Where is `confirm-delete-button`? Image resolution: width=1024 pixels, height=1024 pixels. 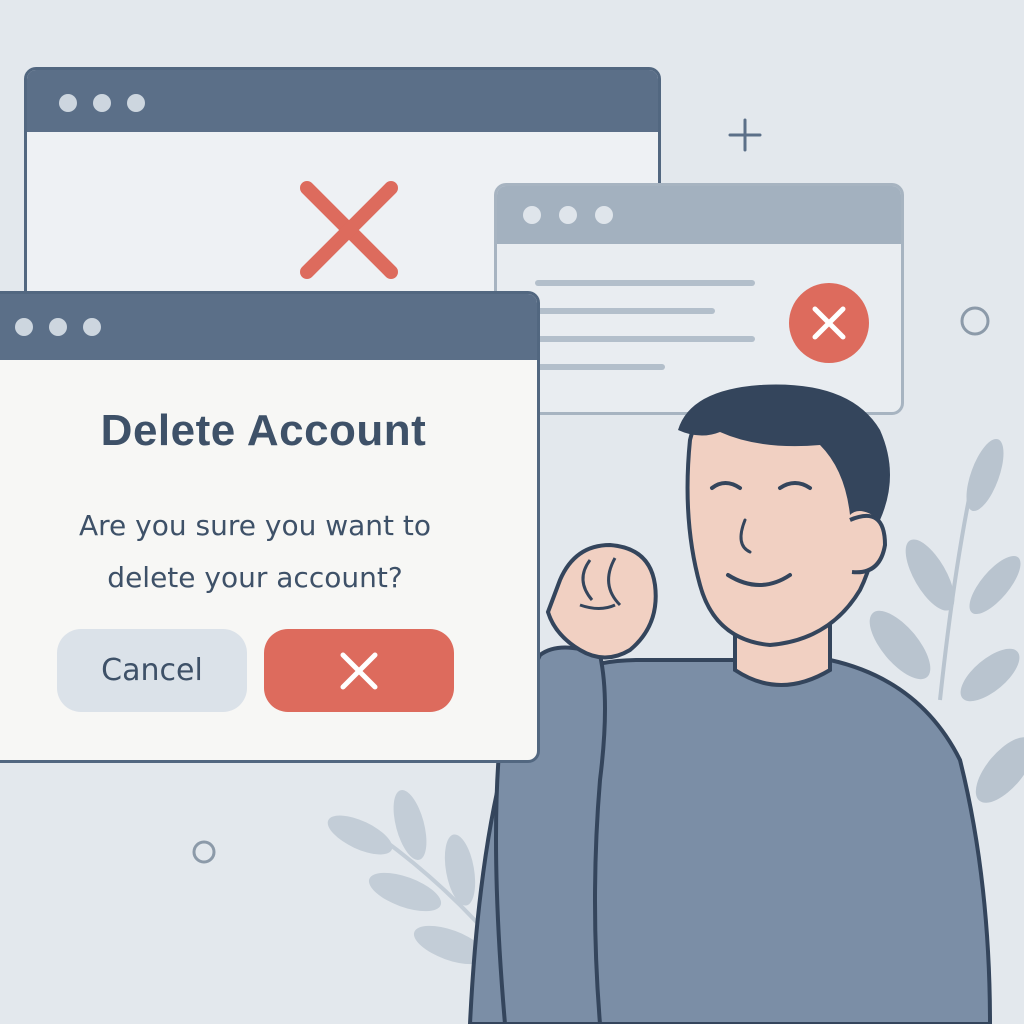
confirm-delete-button is located at coordinates (359, 670).